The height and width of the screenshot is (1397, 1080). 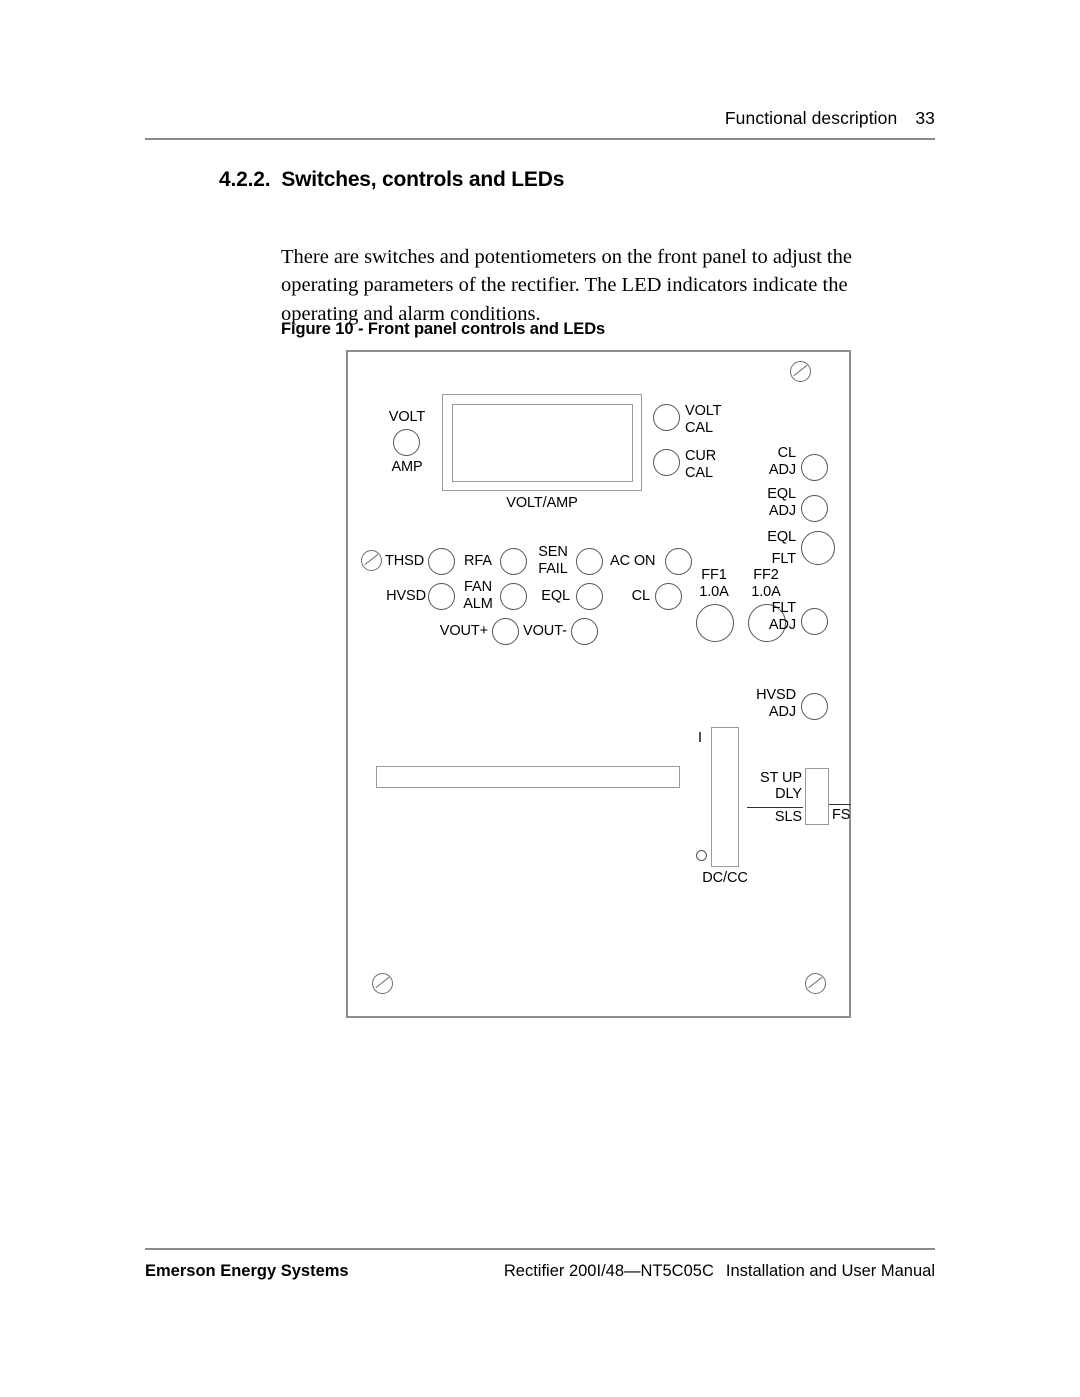 What do you see at coordinates (545, 631) in the screenshot?
I see `vout-minus-label: VOUT-` at bounding box center [545, 631].